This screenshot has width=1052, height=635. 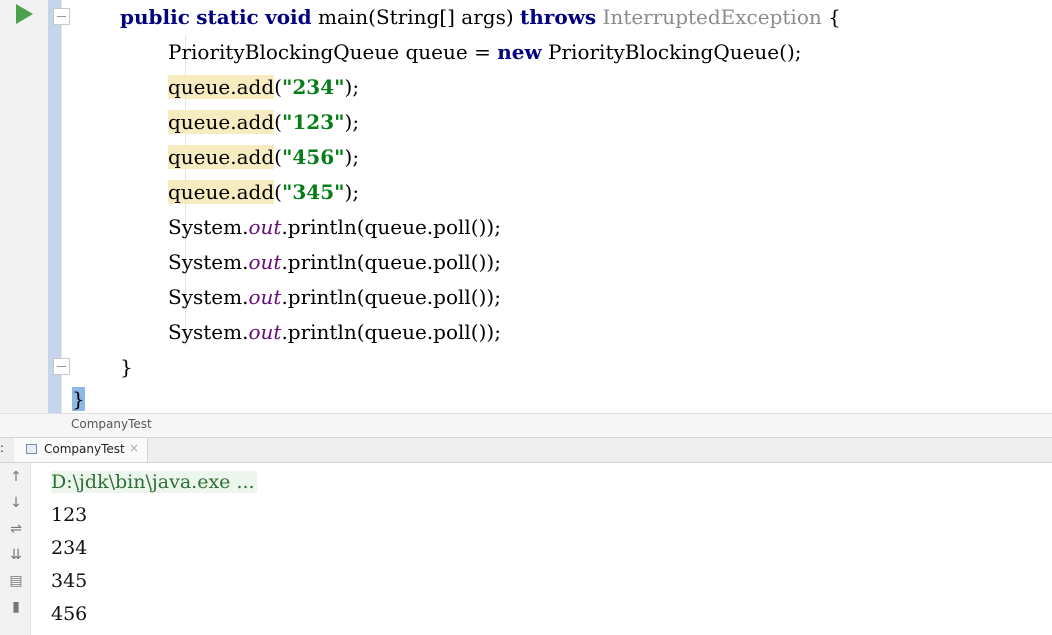 What do you see at coordinates (264, 87) in the screenshot?
I see `code-line-3: queue.add("234");` at bounding box center [264, 87].